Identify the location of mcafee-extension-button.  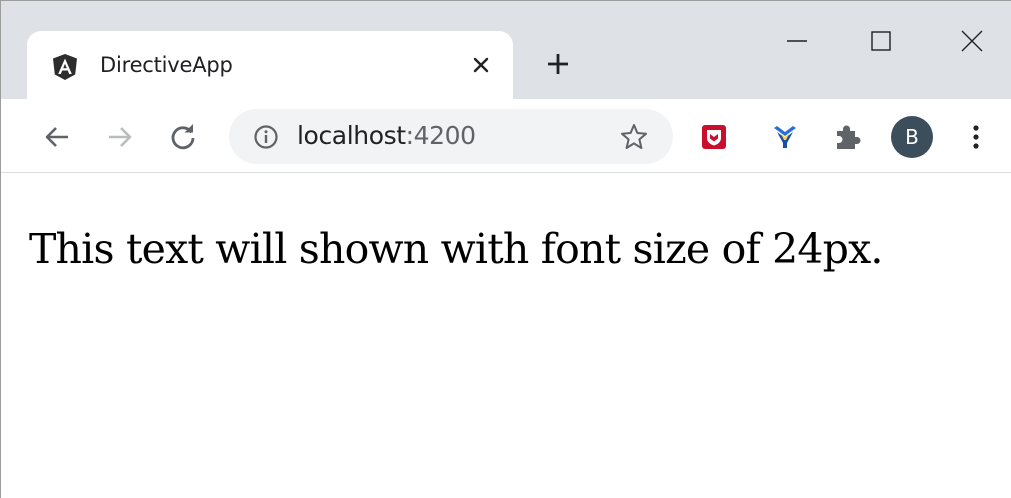
(714, 137).